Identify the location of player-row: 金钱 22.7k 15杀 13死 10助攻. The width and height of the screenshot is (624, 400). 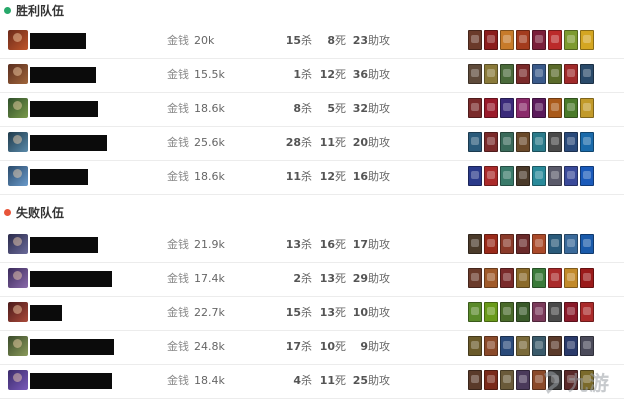
(312, 313).